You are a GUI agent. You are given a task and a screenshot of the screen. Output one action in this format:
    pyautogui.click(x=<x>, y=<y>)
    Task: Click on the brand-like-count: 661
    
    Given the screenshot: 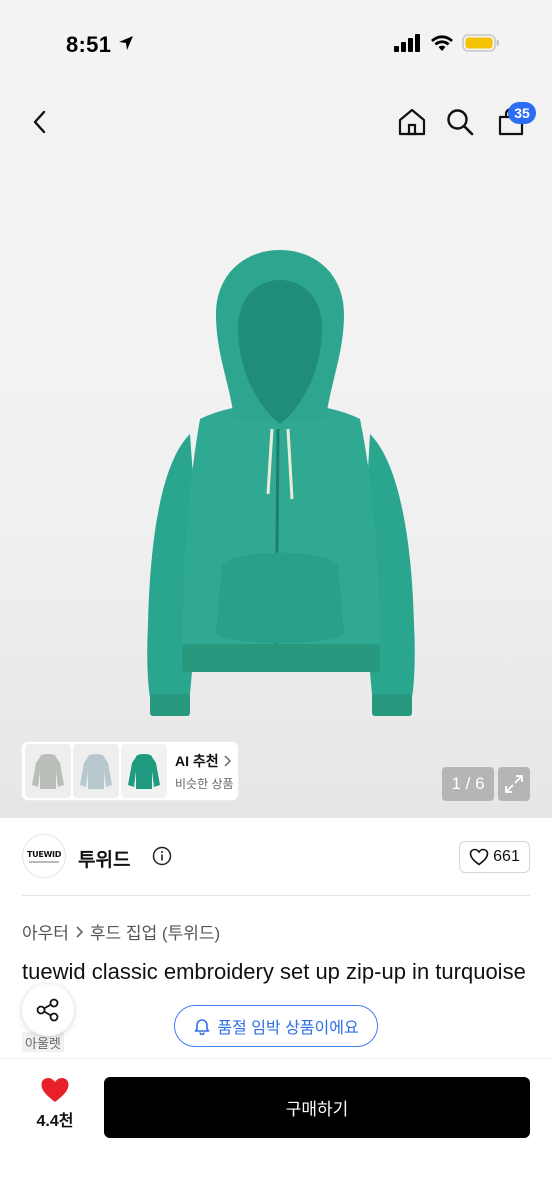 What is the action you would take?
    pyautogui.click(x=506, y=856)
    